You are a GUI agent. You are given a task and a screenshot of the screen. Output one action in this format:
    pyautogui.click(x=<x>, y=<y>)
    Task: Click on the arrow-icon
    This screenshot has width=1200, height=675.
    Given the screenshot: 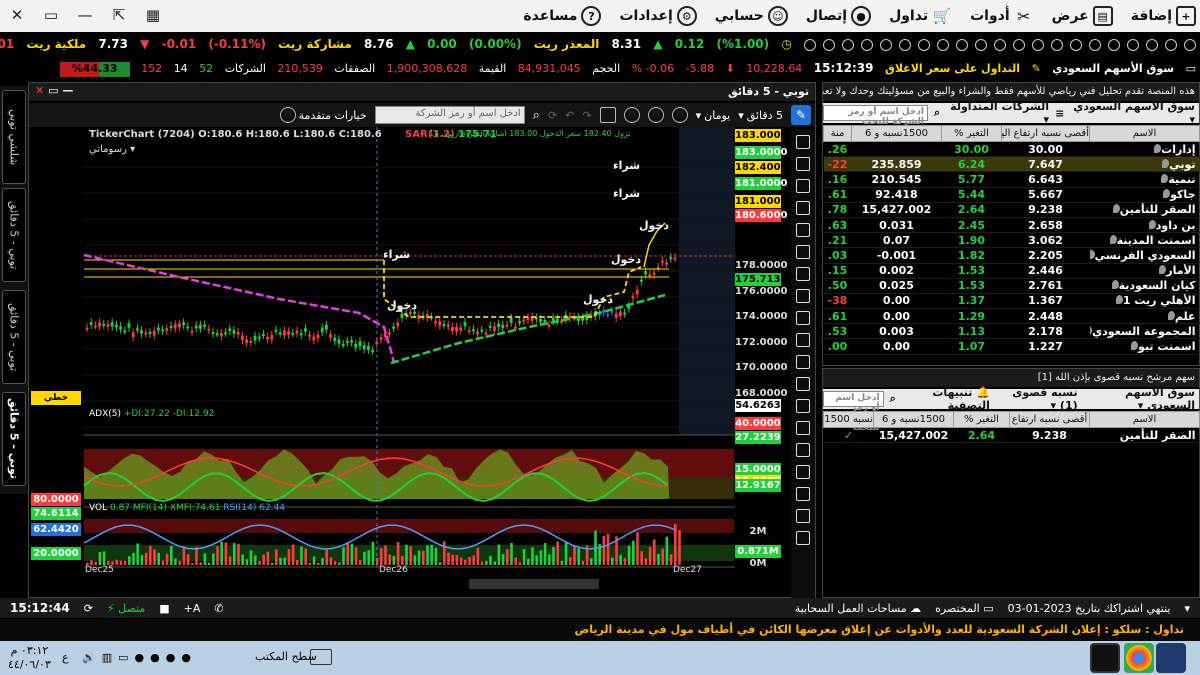 What is the action you would take?
    pyautogui.click(x=803, y=384)
    